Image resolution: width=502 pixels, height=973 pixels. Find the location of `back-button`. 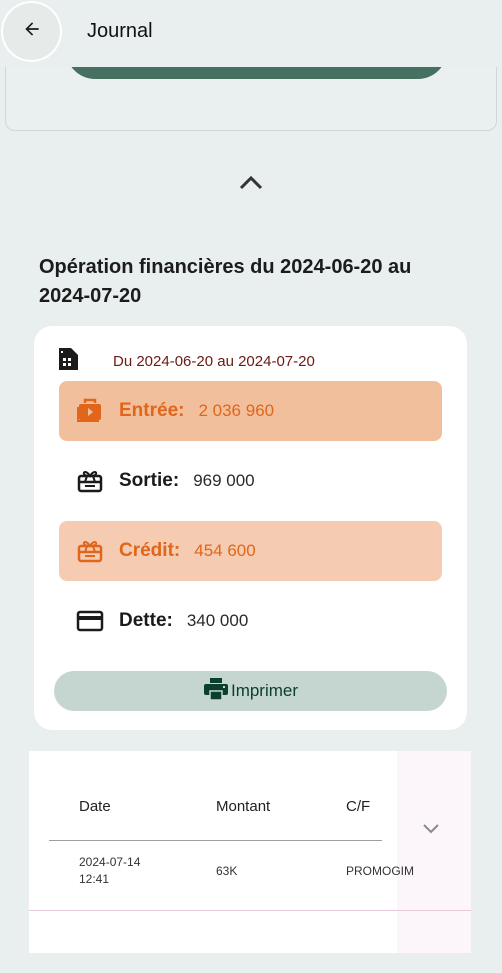

back-button is located at coordinates (31, 31).